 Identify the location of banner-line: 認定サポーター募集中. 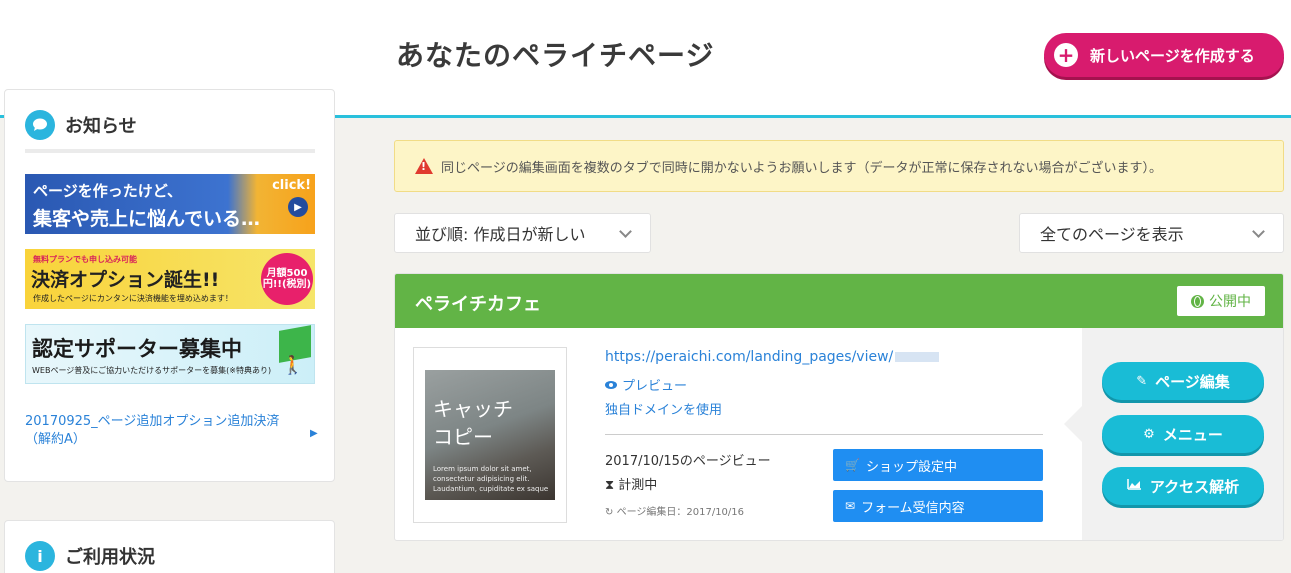
(137, 349).